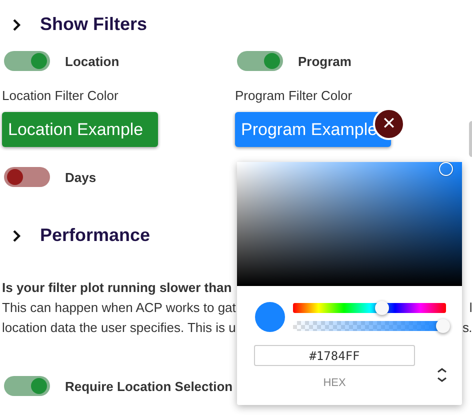 Image resolution: width=472 pixels, height=418 pixels. What do you see at coordinates (325, 61) in the screenshot?
I see `toggle-label: Program` at bounding box center [325, 61].